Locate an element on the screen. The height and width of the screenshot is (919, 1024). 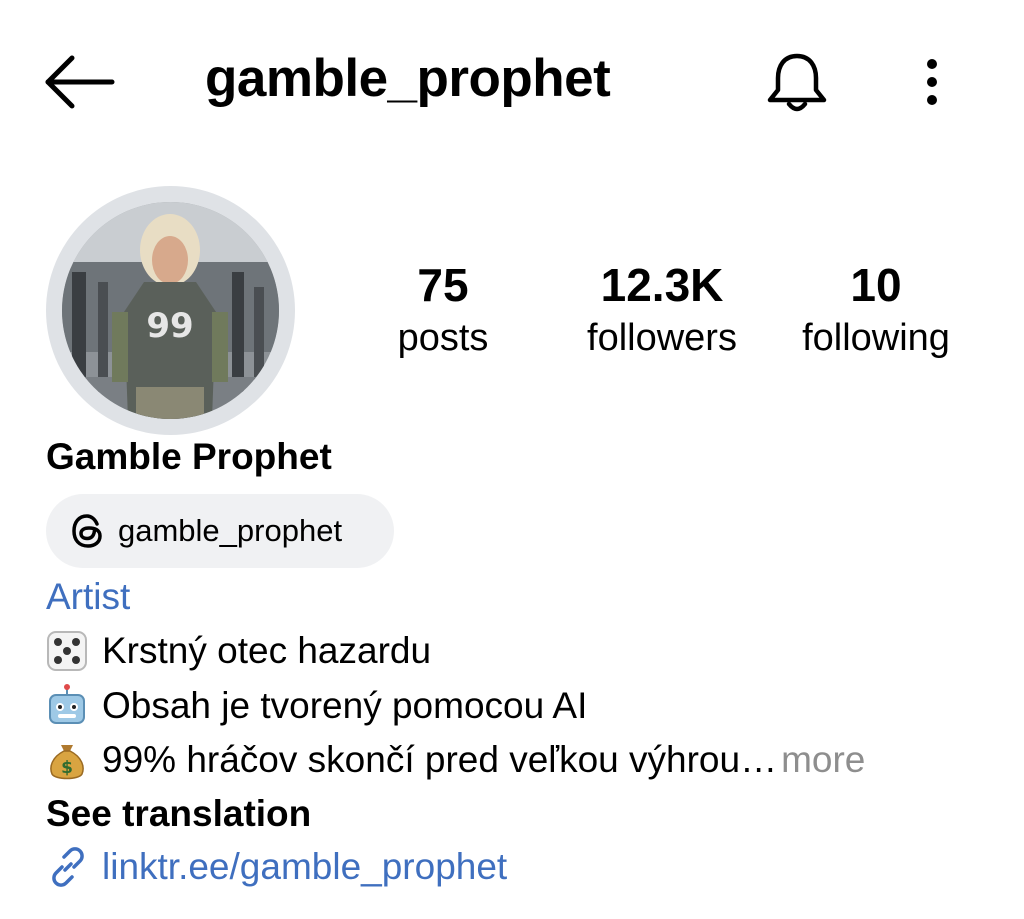
dice-emoji-icon is located at coordinates (67, 651).